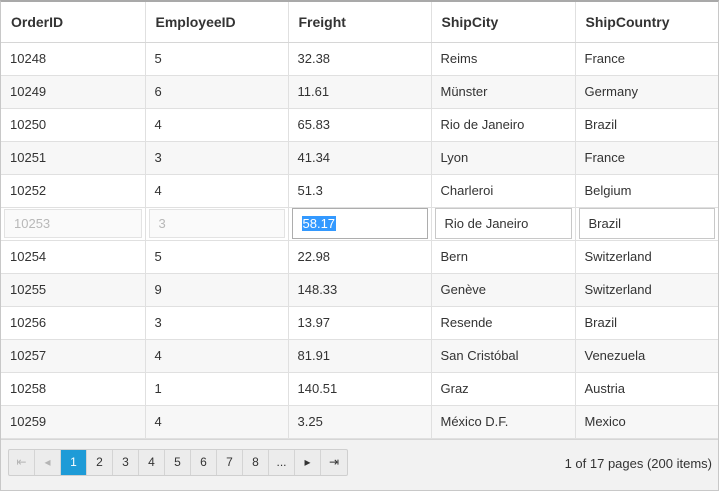 Image resolution: width=719 pixels, height=491 pixels. I want to click on next-page-icon: ▸, so click(308, 462).